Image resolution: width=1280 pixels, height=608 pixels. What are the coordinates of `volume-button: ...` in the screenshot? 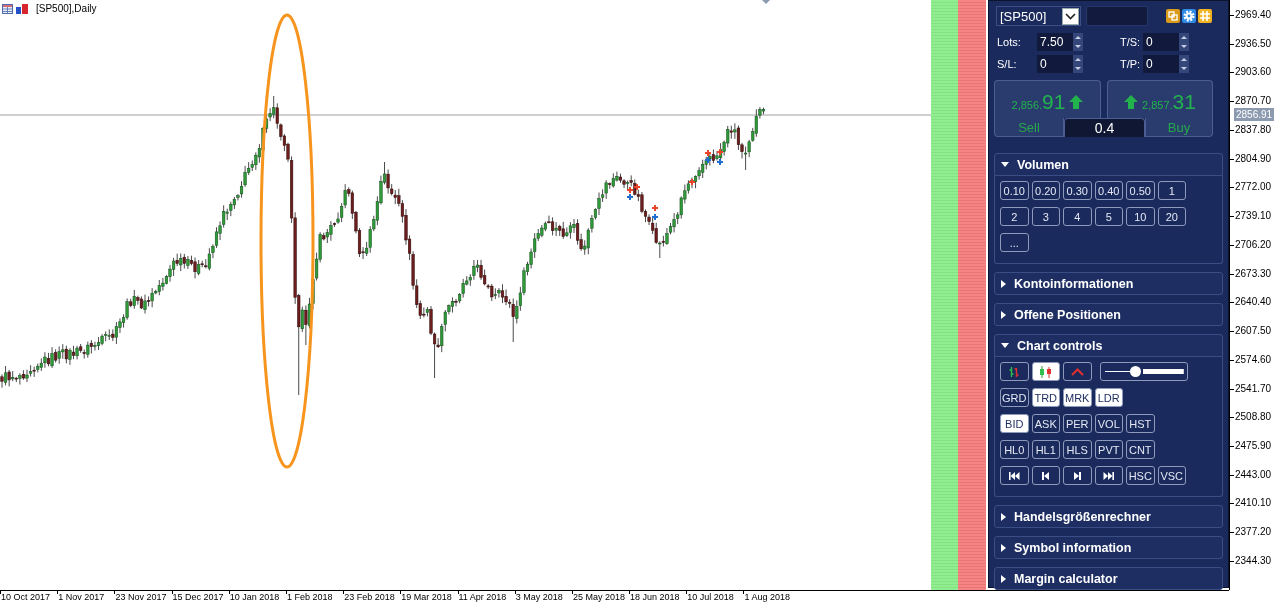 It's located at (1014, 242).